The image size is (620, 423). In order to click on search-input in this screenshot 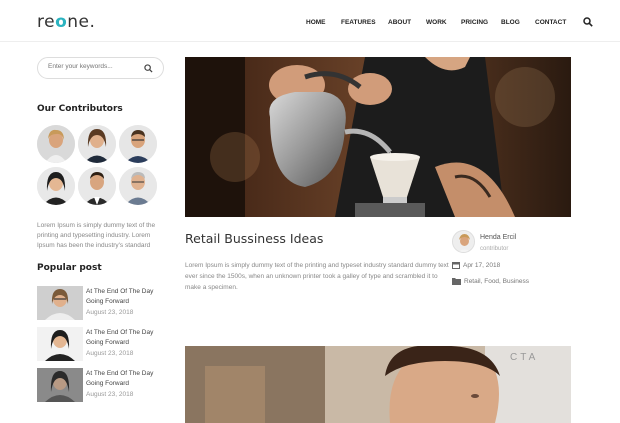, I will do `click(95, 66)`.